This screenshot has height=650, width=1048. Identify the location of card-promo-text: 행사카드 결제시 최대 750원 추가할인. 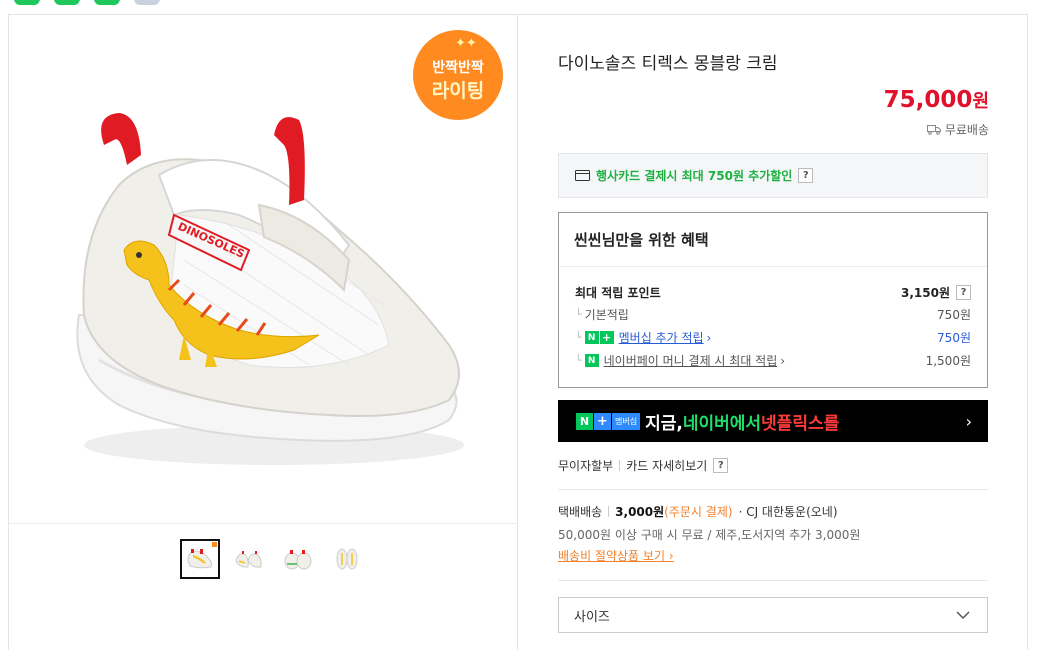
(694, 176).